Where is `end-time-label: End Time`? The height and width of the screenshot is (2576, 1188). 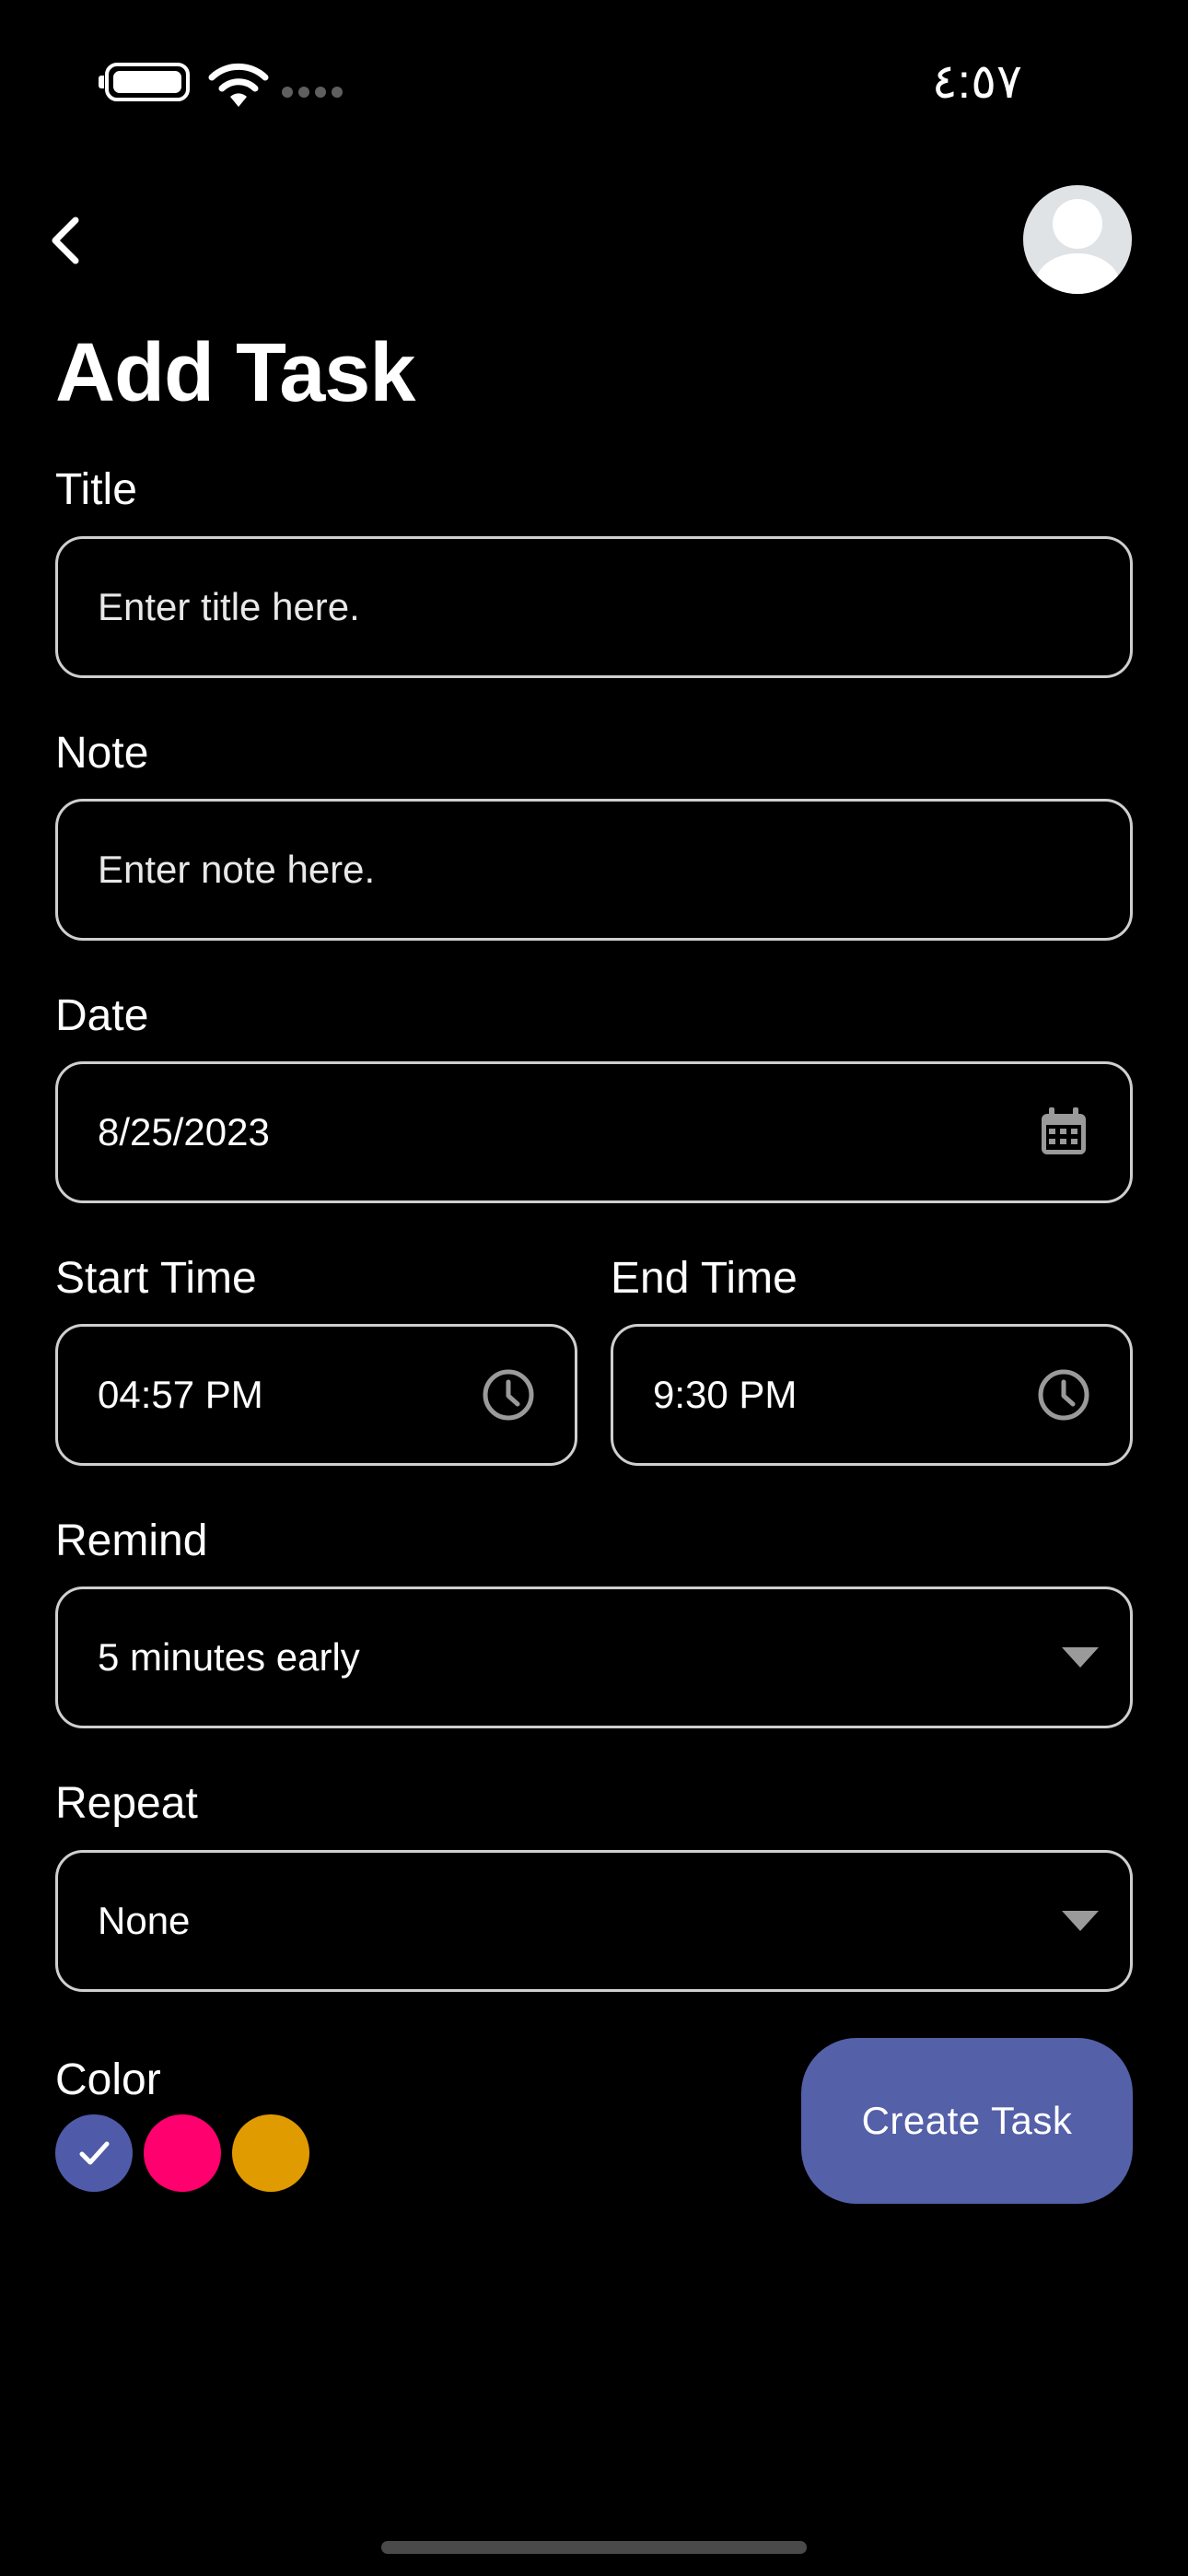
end-time-label: End Time is located at coordinates (705, 1278).